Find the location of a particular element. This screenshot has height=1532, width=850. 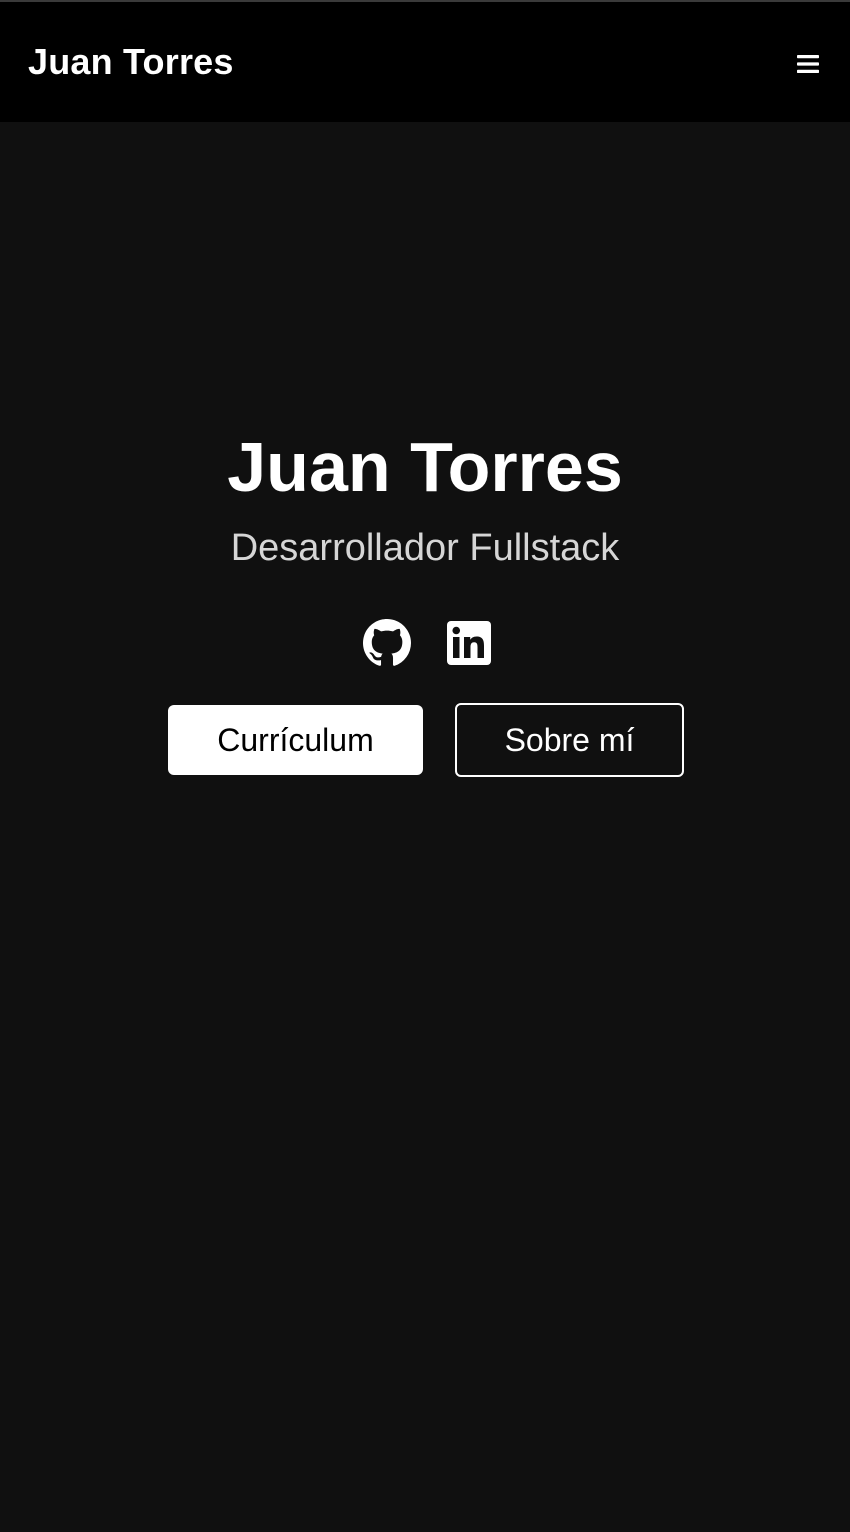

linkedin-link is located at coordinates (469, 643).